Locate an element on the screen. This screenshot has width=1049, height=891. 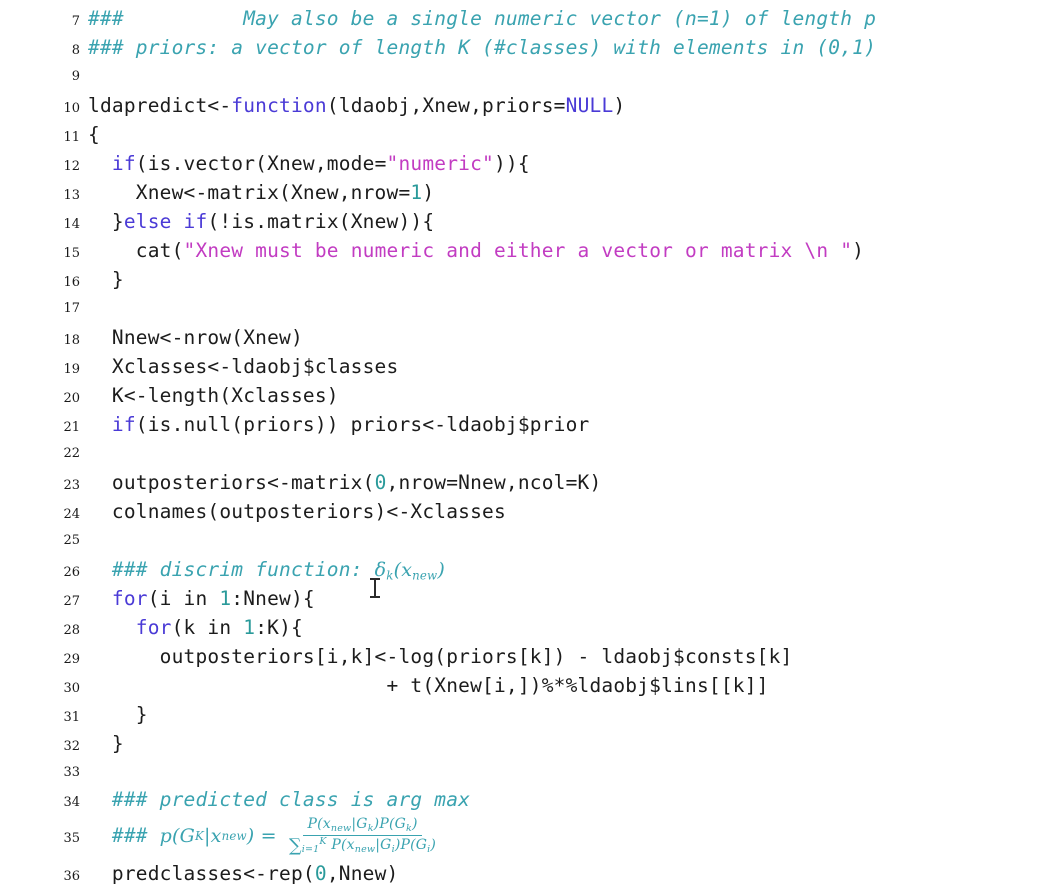
code-line: 36 predclasses<-rep(0,Nnew) is located at coordinates (524, 873).